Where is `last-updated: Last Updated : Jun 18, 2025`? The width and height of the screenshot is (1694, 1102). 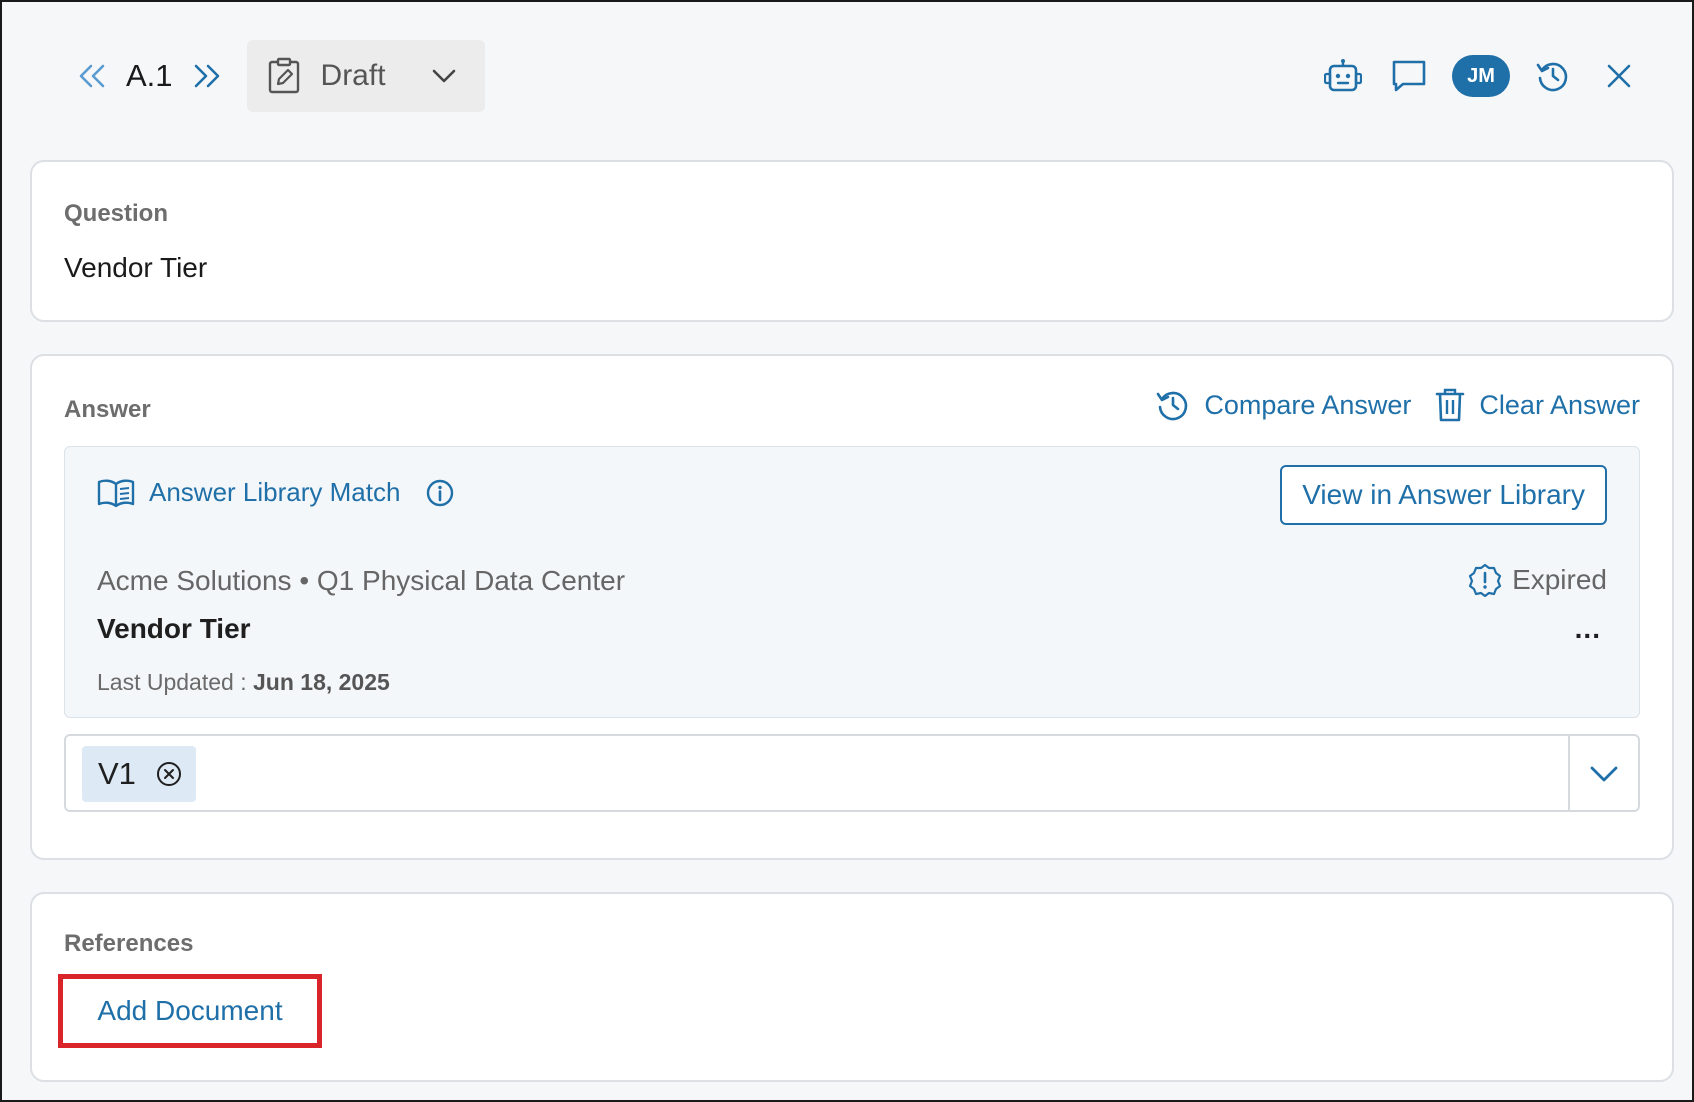 last-updated: Last Updated : Jun 18, 2025 is located at coordinates (243, 682).